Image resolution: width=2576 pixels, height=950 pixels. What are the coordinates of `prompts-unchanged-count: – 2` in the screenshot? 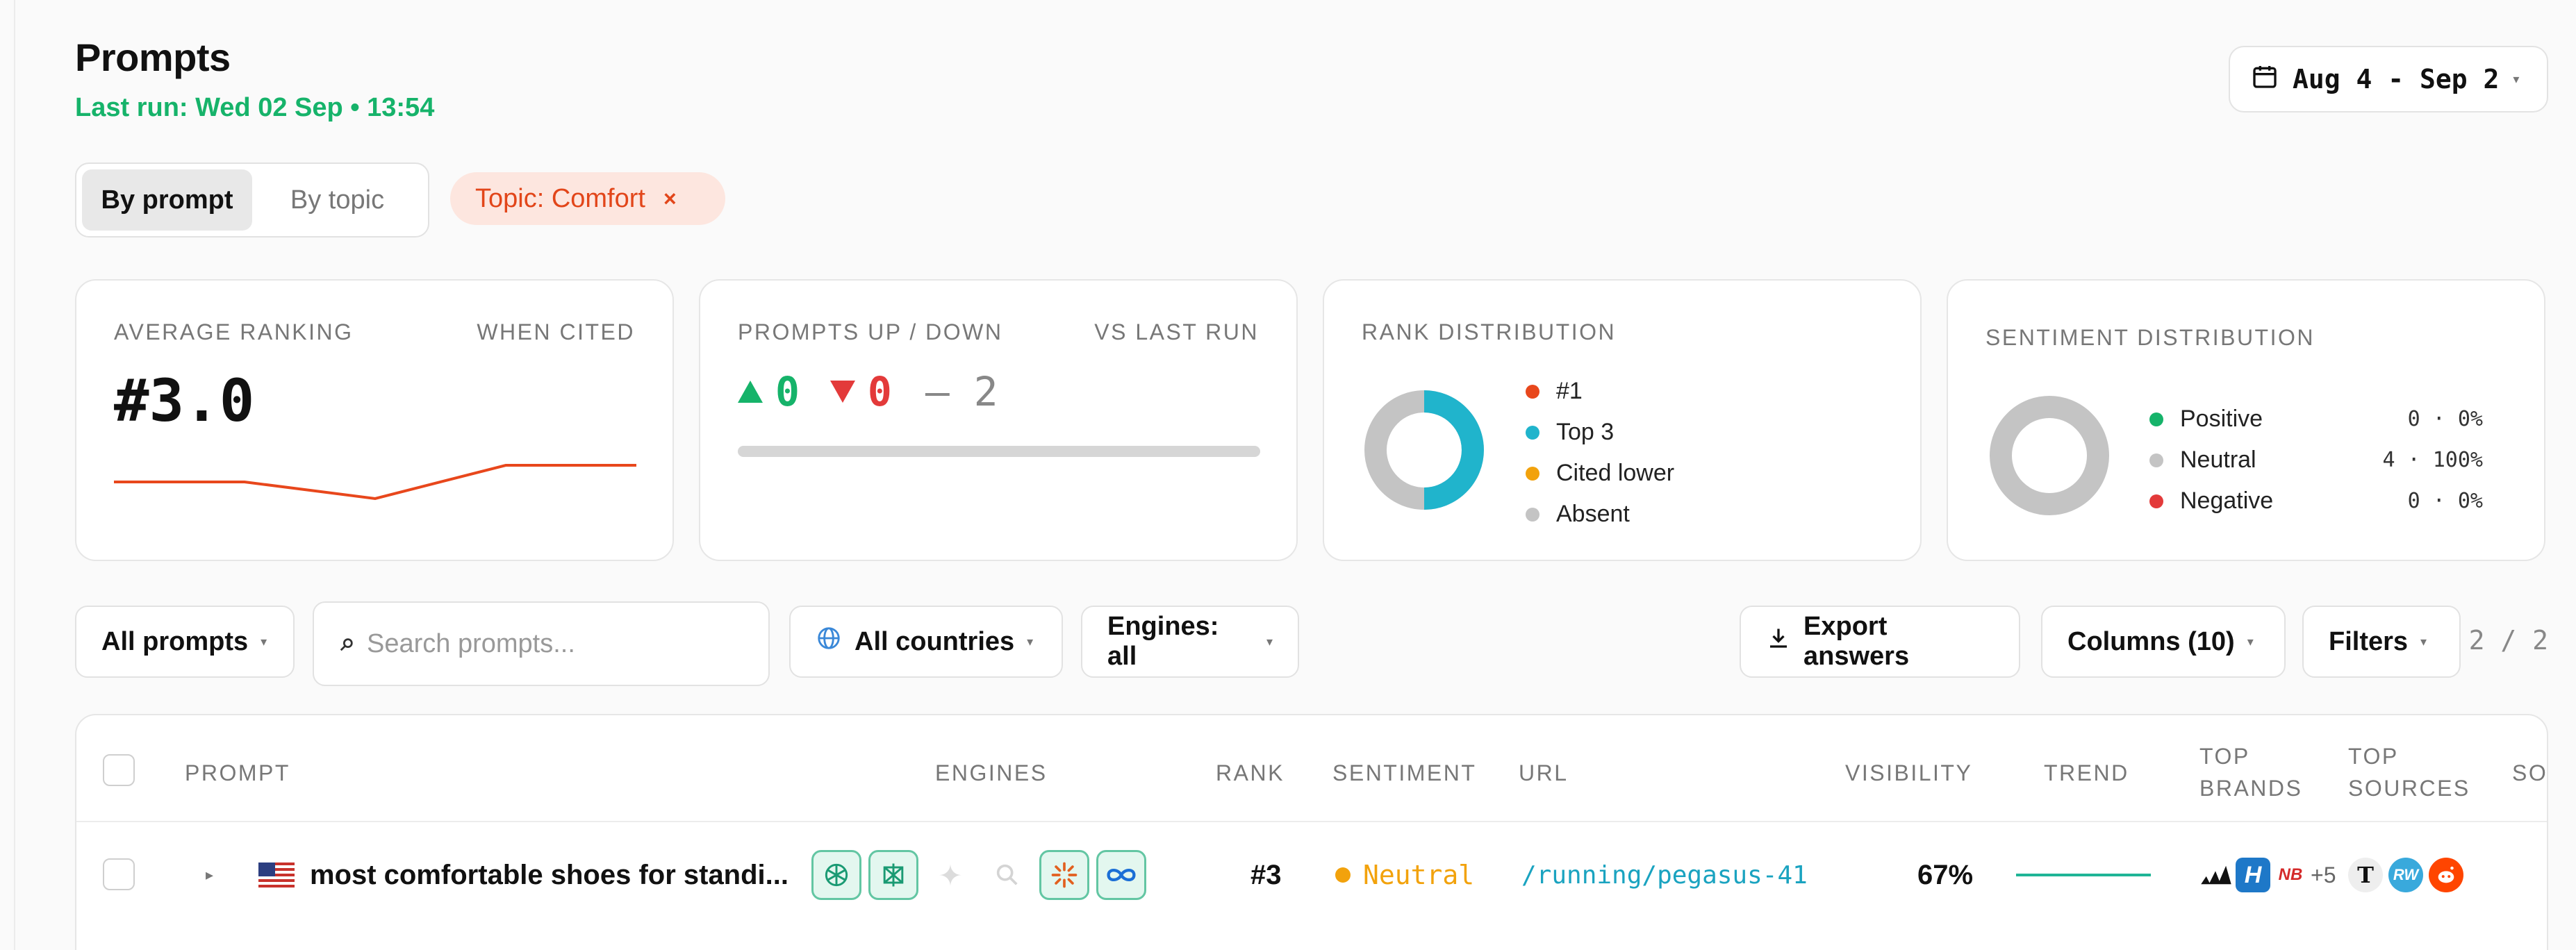 It's located at (962, 391).